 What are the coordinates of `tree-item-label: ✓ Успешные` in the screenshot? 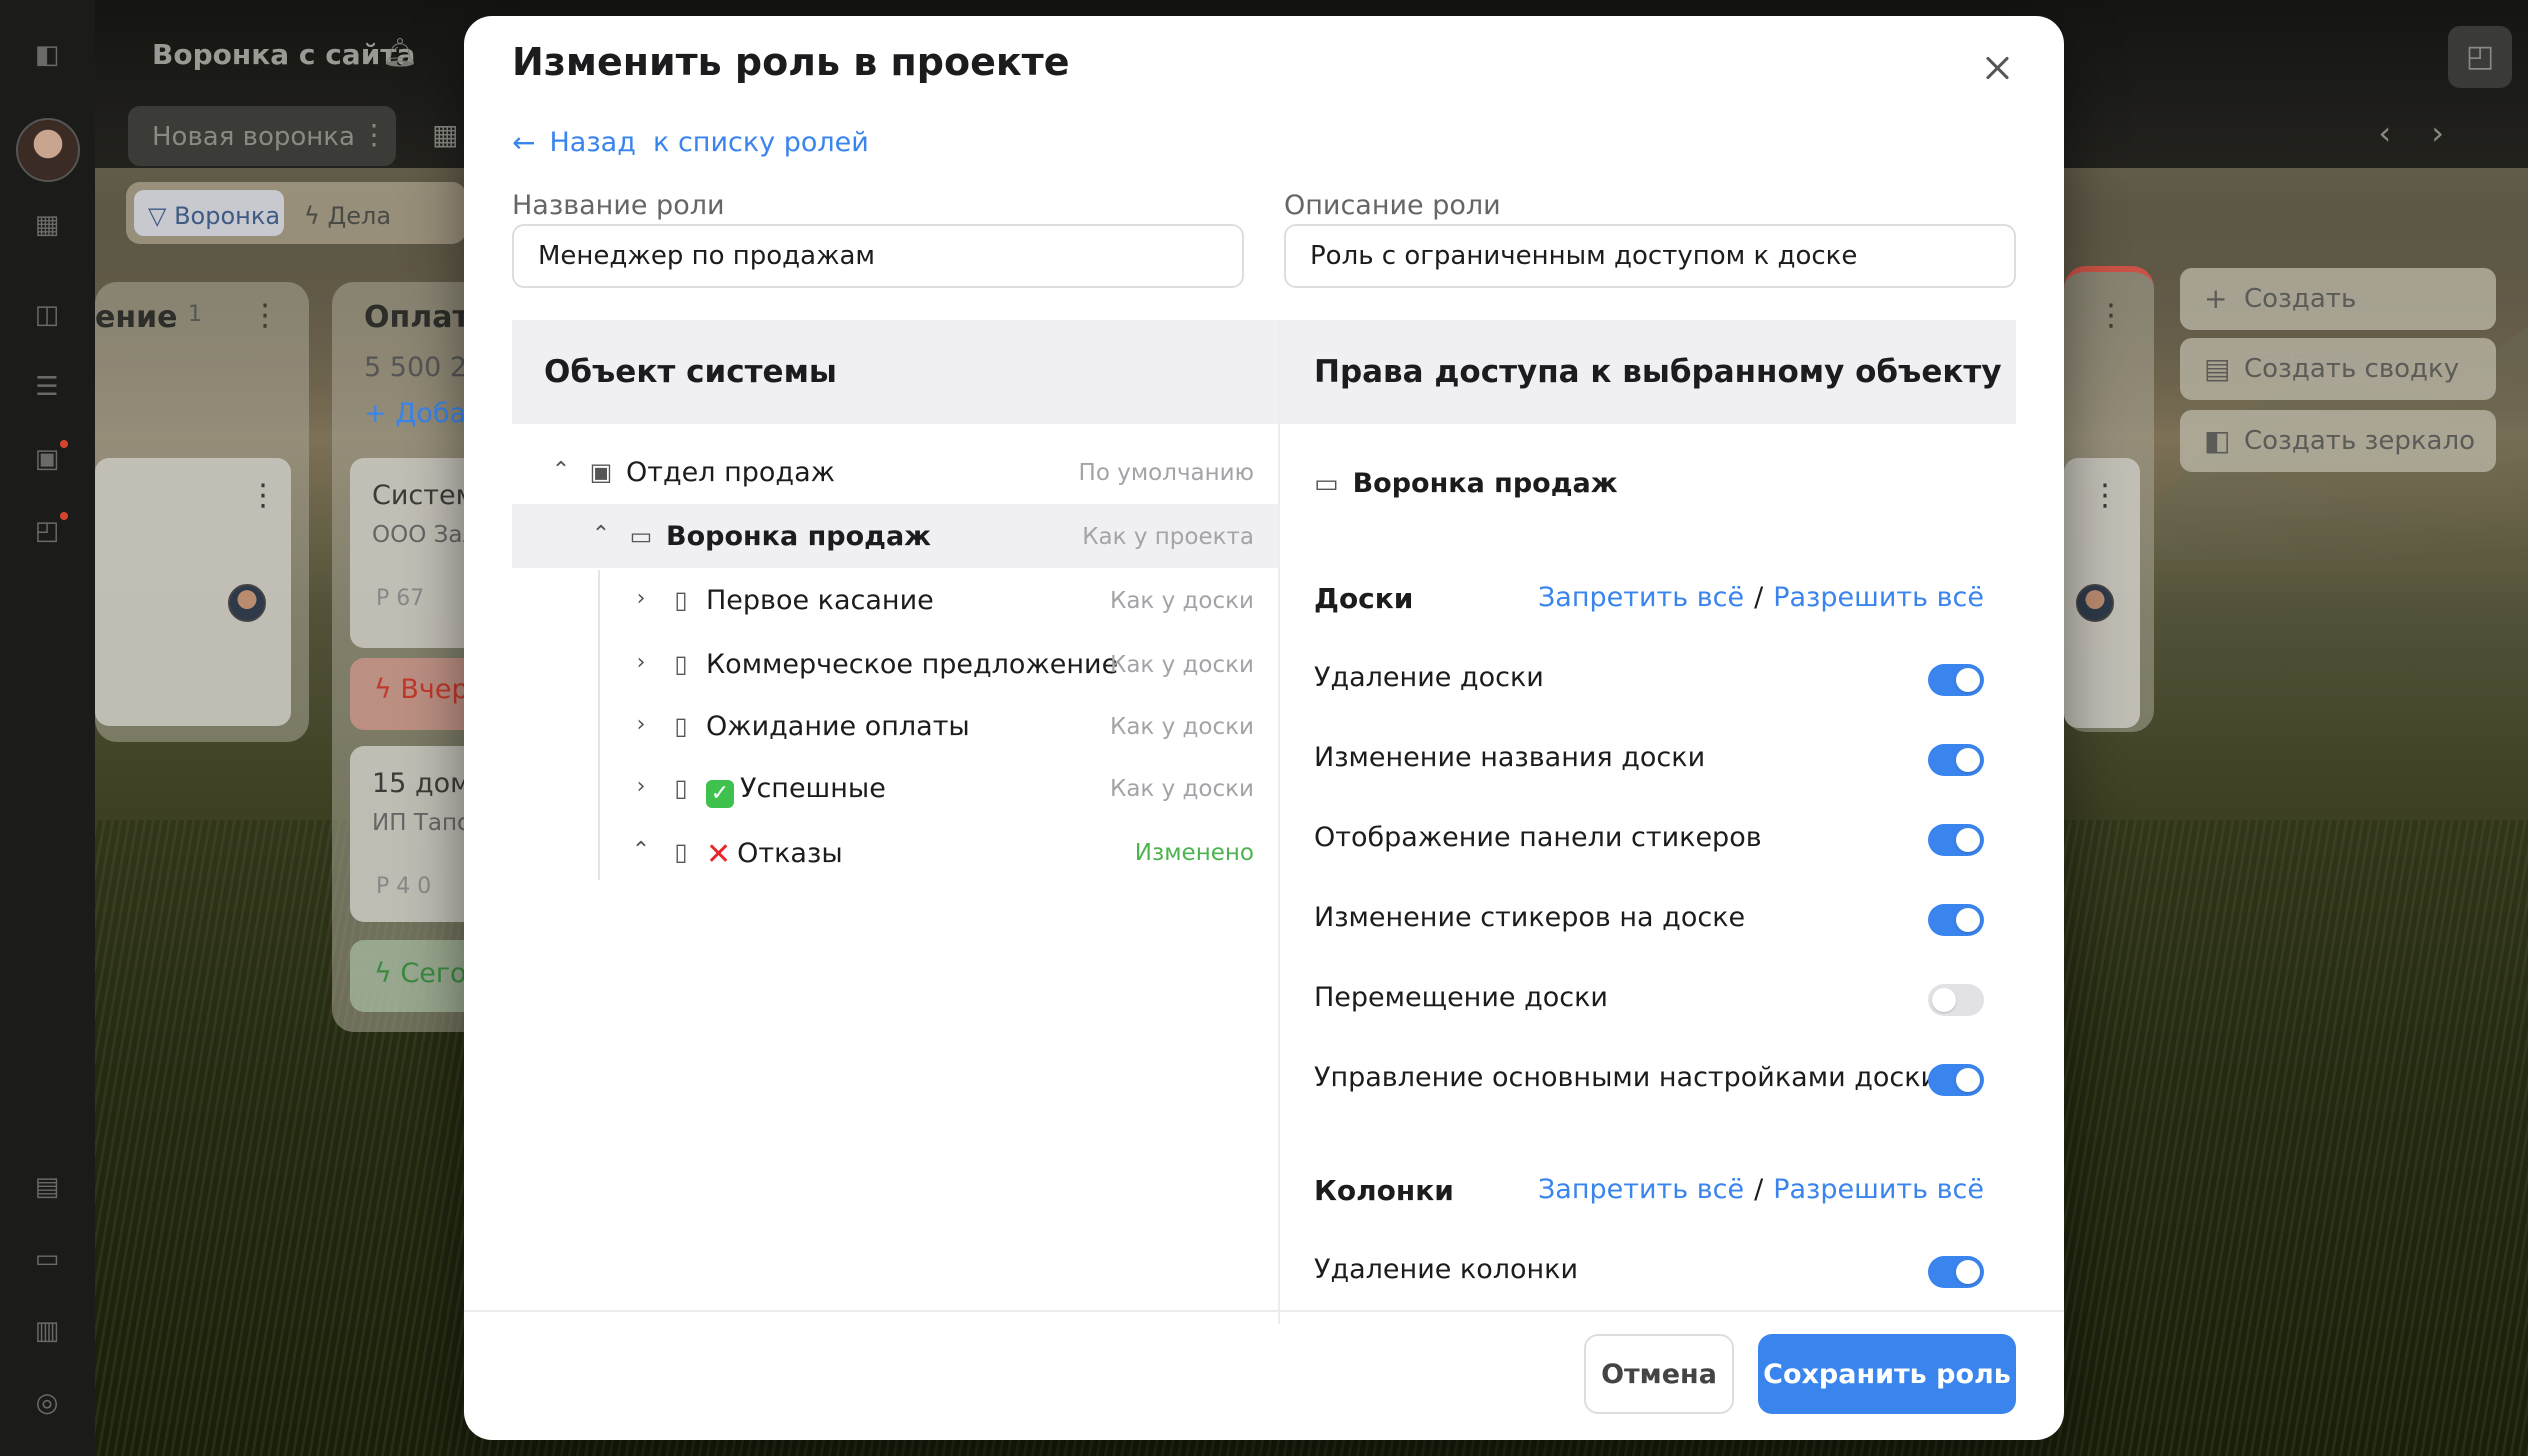 It's located at (796, 790).